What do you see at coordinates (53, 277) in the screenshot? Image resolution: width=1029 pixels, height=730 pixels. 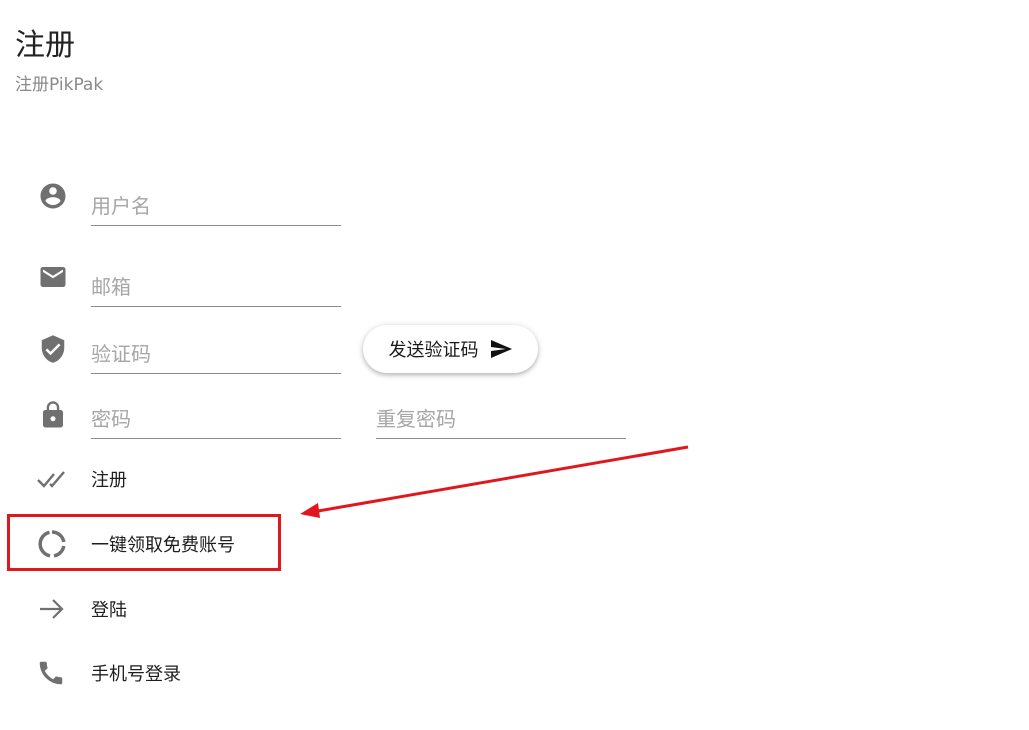 I see `mail-icon` at bounding box center [53, 277].